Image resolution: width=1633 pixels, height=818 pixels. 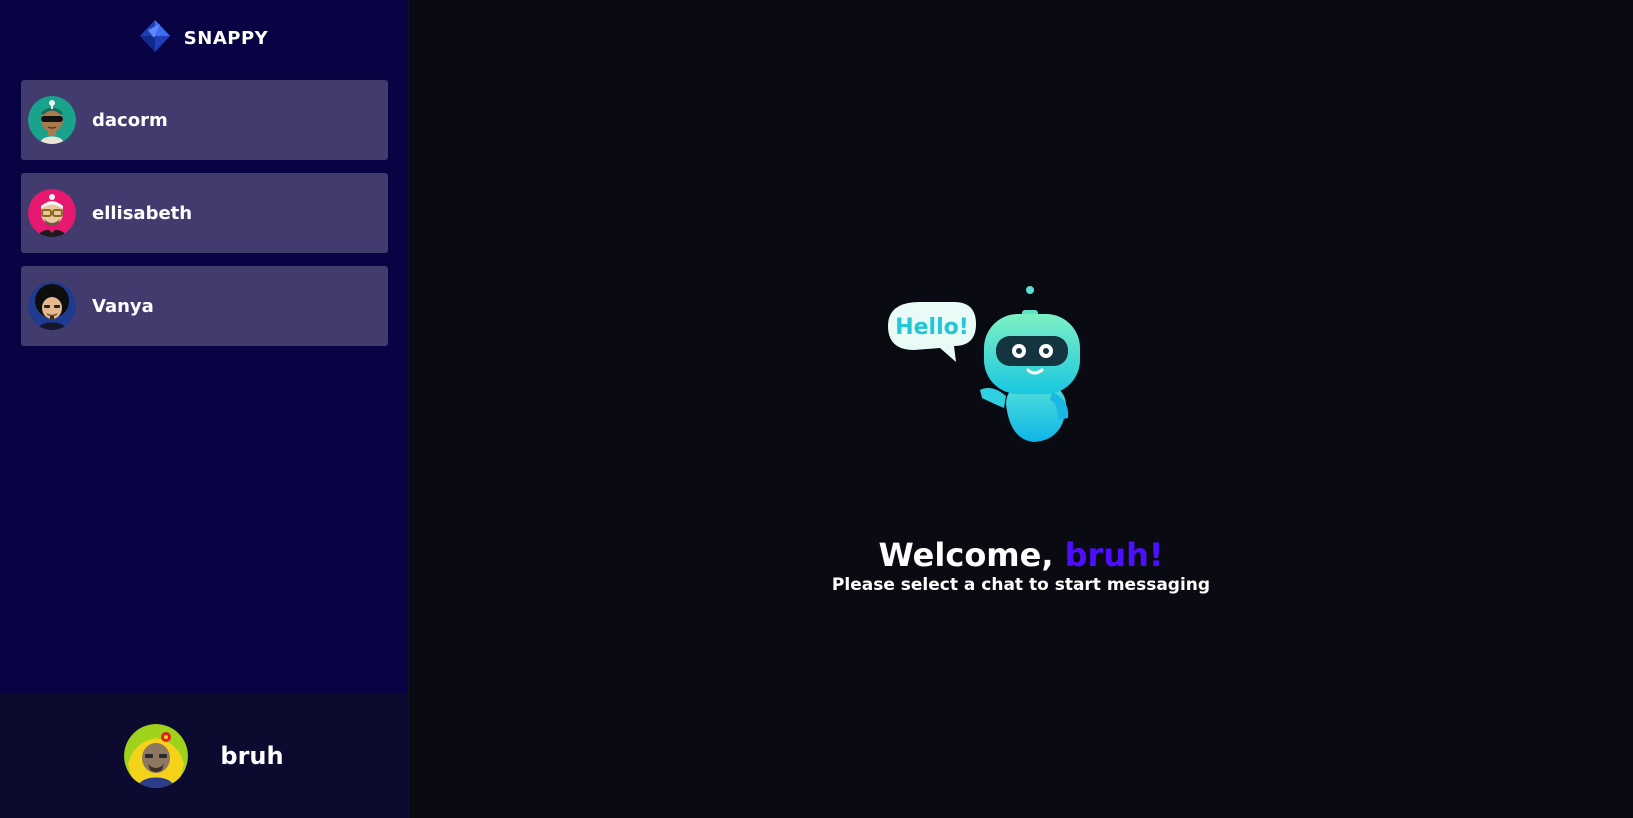 I want to click on welcome-username: bruh!, so click(x=1114, y=555).